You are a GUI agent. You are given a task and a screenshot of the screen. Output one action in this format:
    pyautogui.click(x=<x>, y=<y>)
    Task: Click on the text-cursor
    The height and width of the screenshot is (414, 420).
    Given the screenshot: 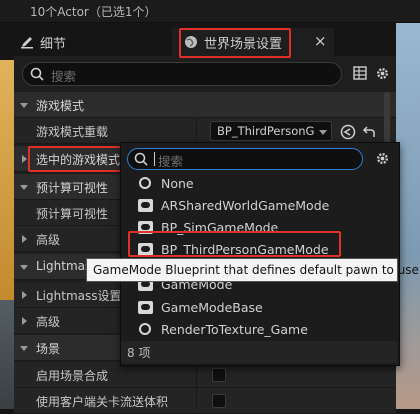 What is the action you would take?
    pyautogui.click(x=154, y=159)
    